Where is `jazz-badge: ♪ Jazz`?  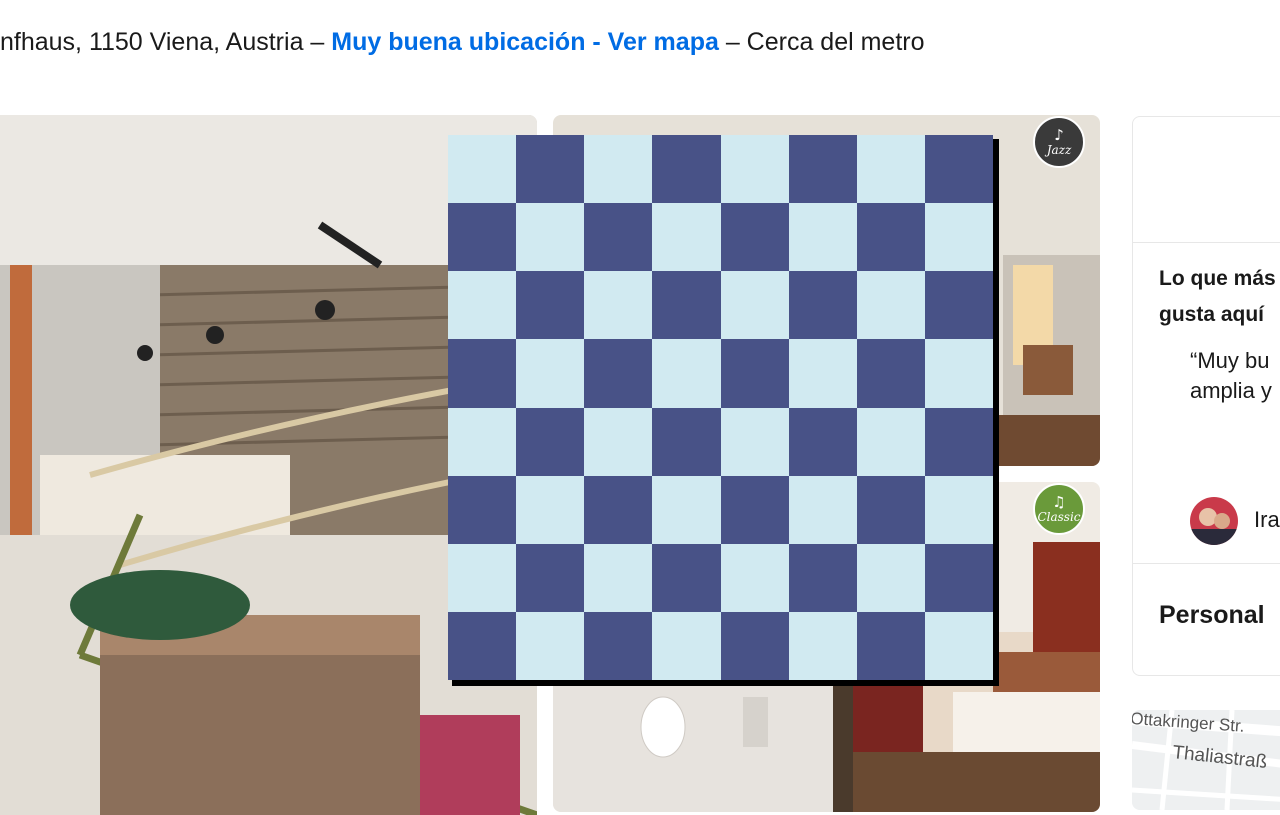
jazz-badge: ♪ Jazz is located at coordinates (1059, 142).